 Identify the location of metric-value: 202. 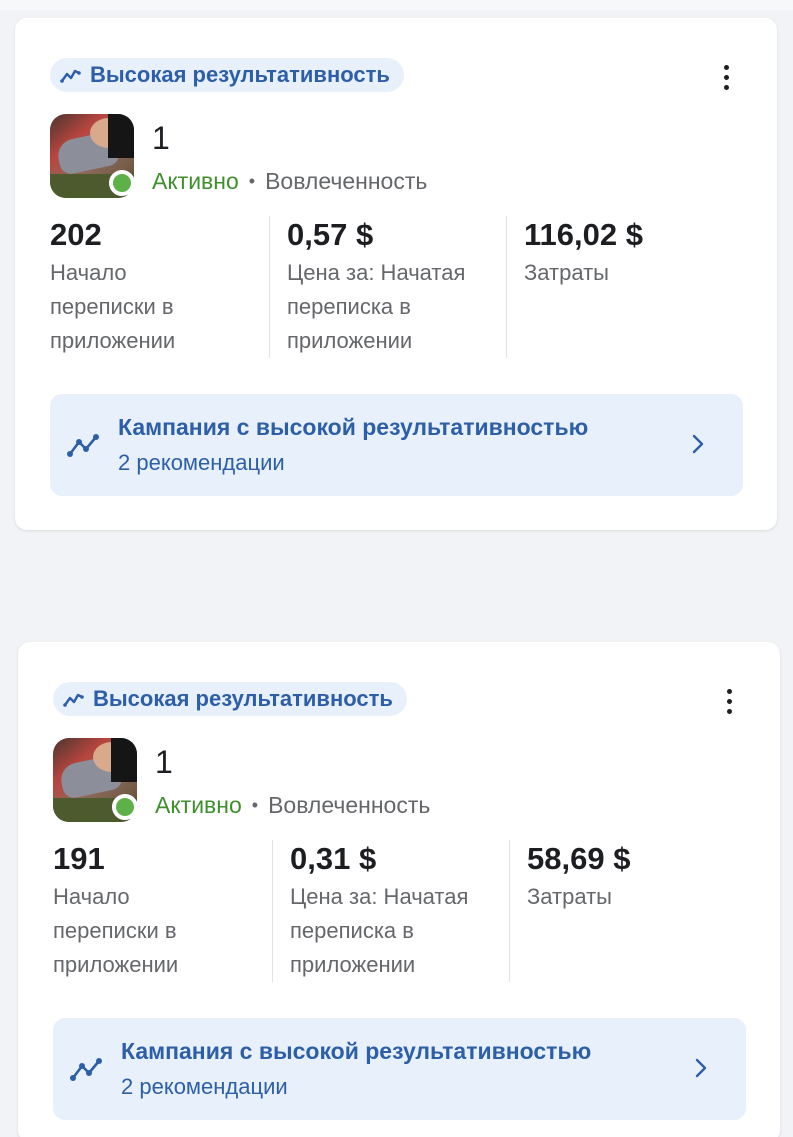
(76, 234).